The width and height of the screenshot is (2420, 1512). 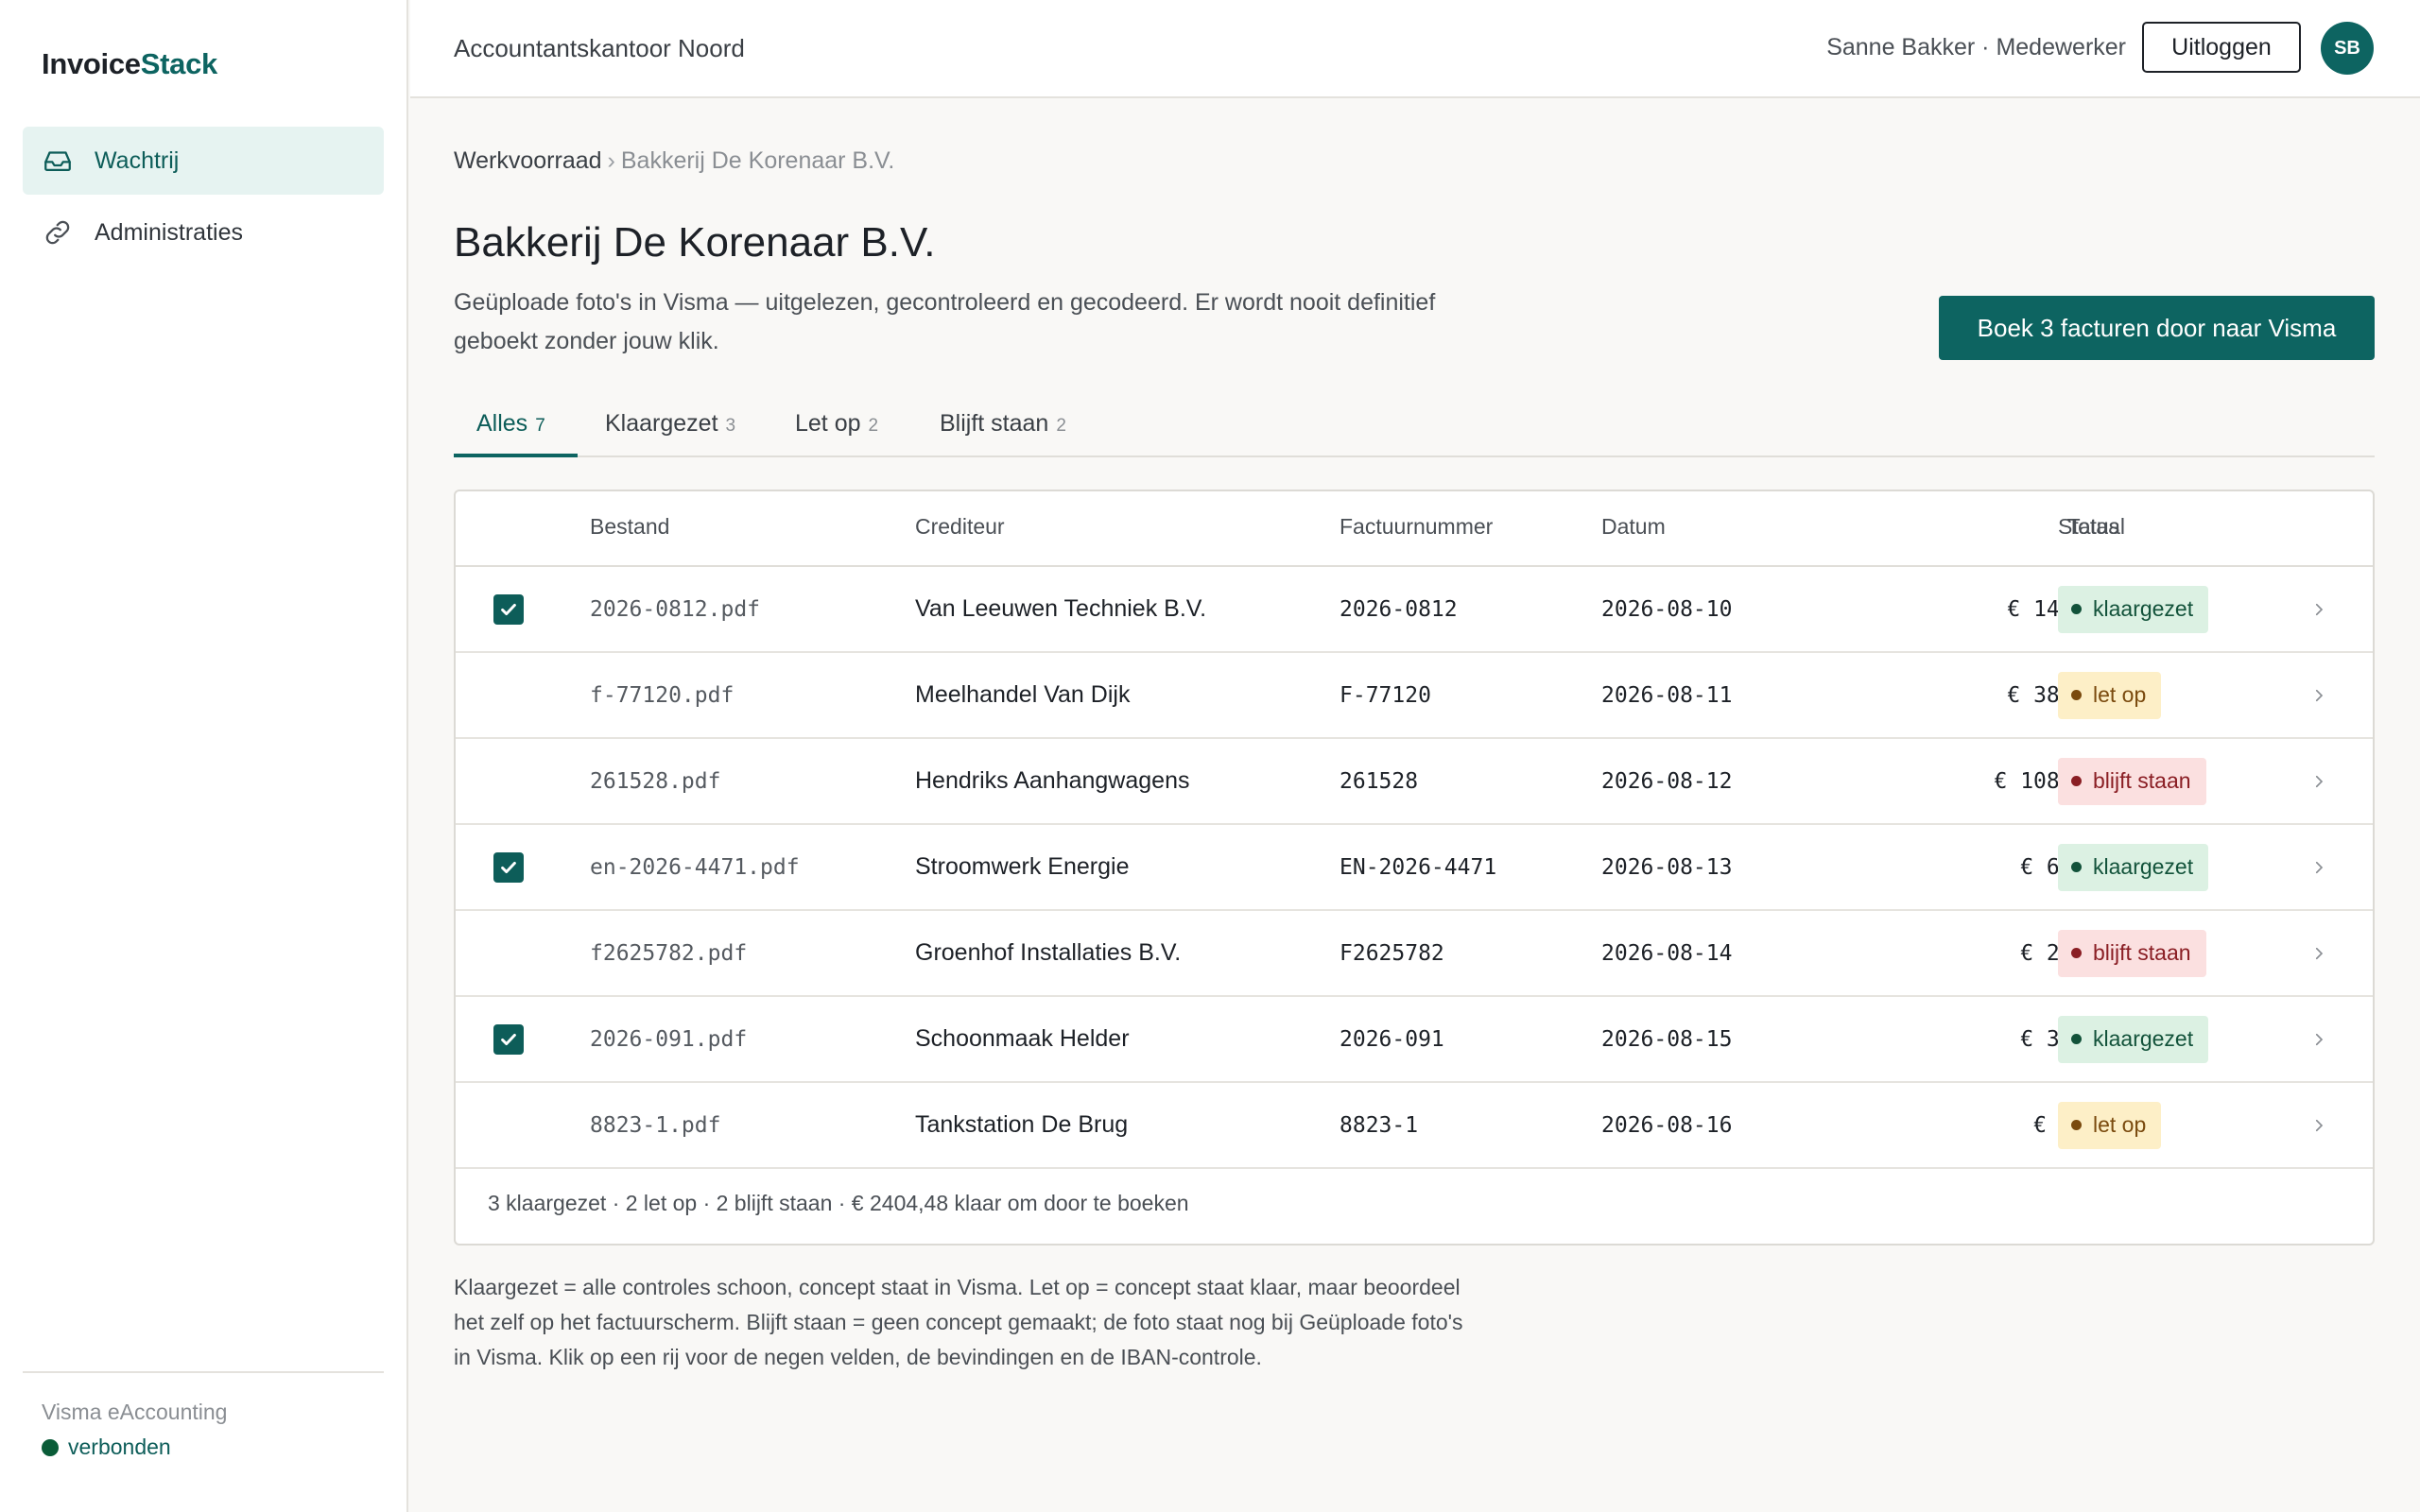 What do you see at coordinates (1399, 609) in the screenshot?
I see `invoice-number: 2026-0812` at bounding box center [1399, 609].